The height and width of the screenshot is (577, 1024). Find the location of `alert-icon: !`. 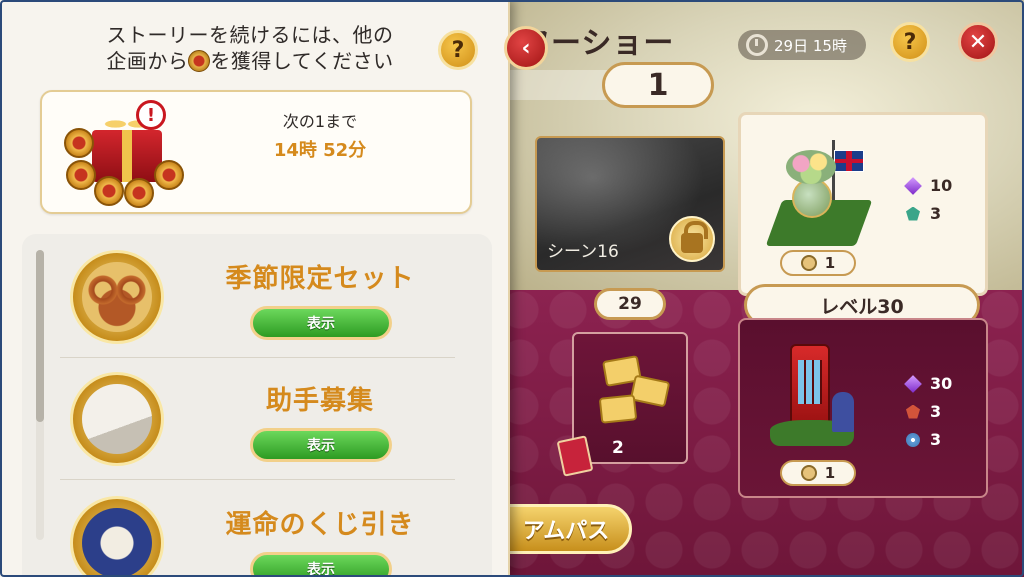

alert-icon: ! is located at coordinates (151, 115).